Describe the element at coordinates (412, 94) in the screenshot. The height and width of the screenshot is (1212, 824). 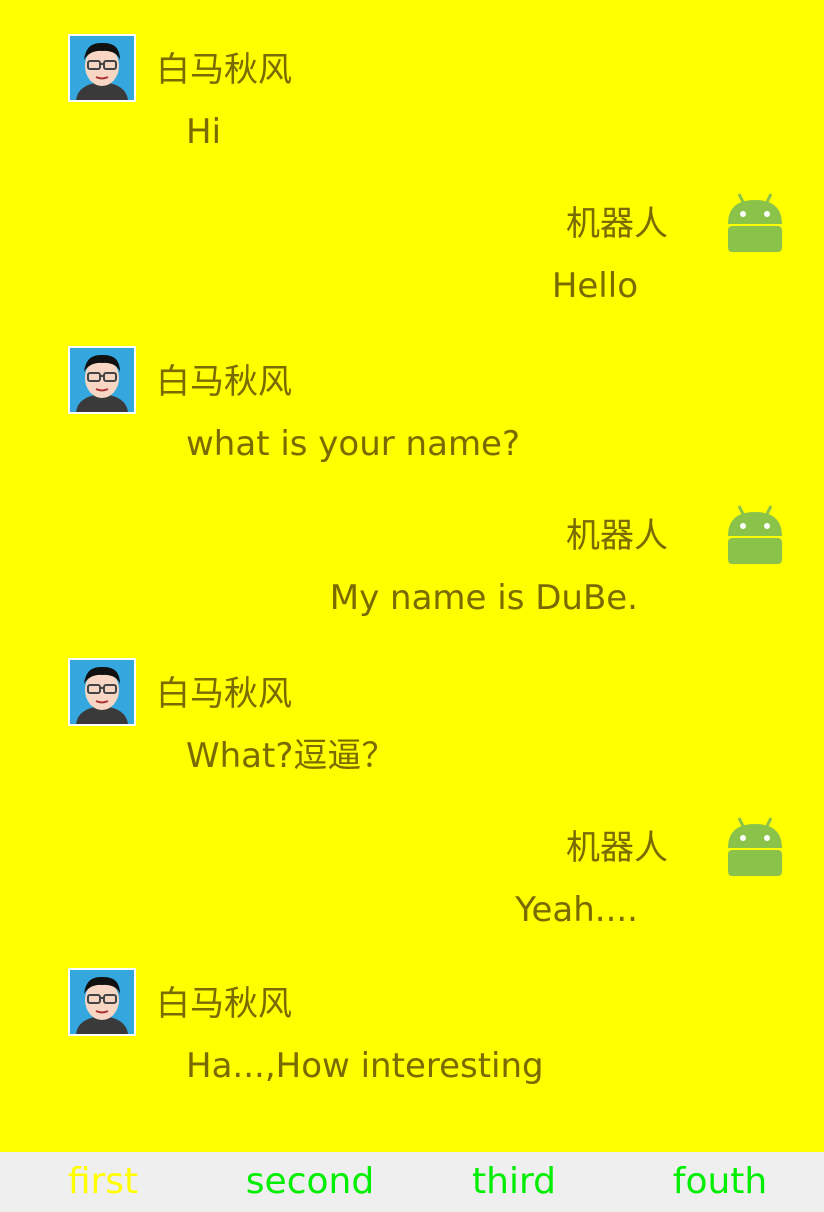
I see `chat-message: 白马秋风 Hi` at that location.